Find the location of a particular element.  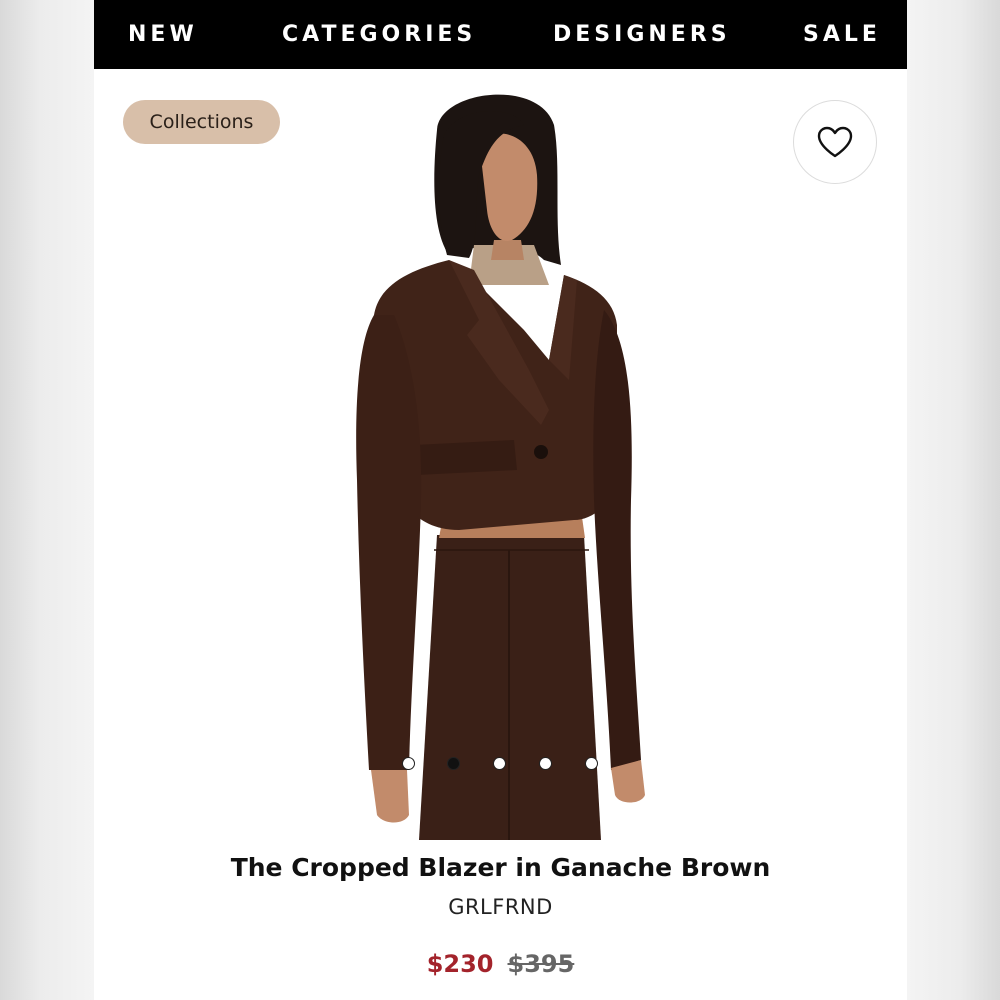

nav-designers: DESIGNERS is located at coordinates (642, 35).